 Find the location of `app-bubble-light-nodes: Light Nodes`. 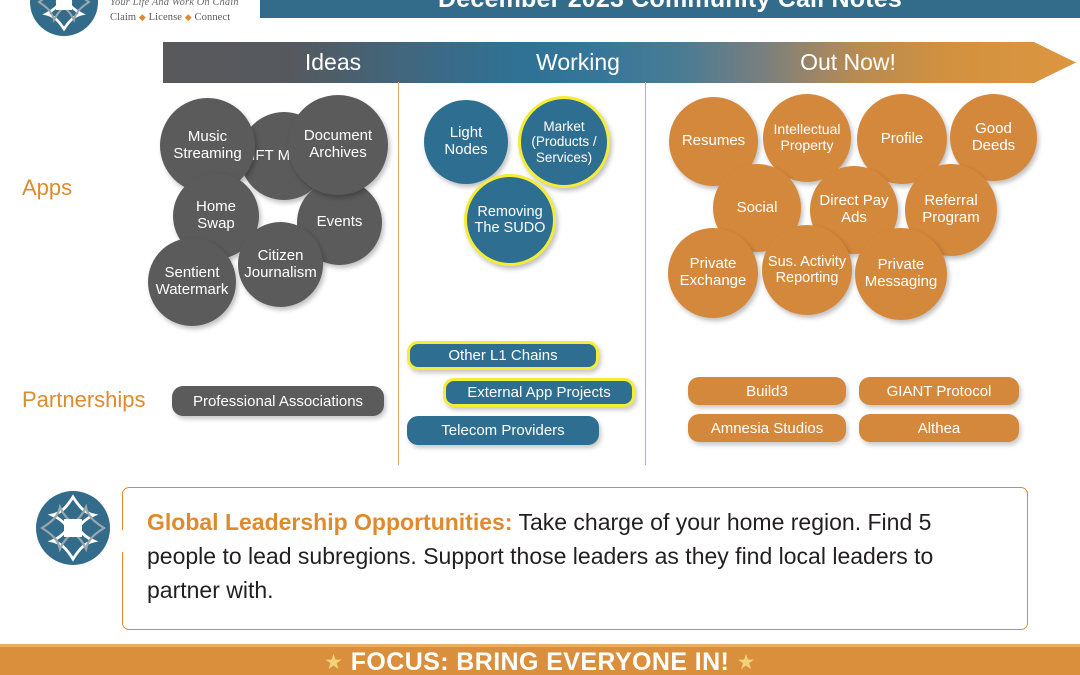

app-bubble-light-nodes: Light Nodes is located at coordinates (466, 142).